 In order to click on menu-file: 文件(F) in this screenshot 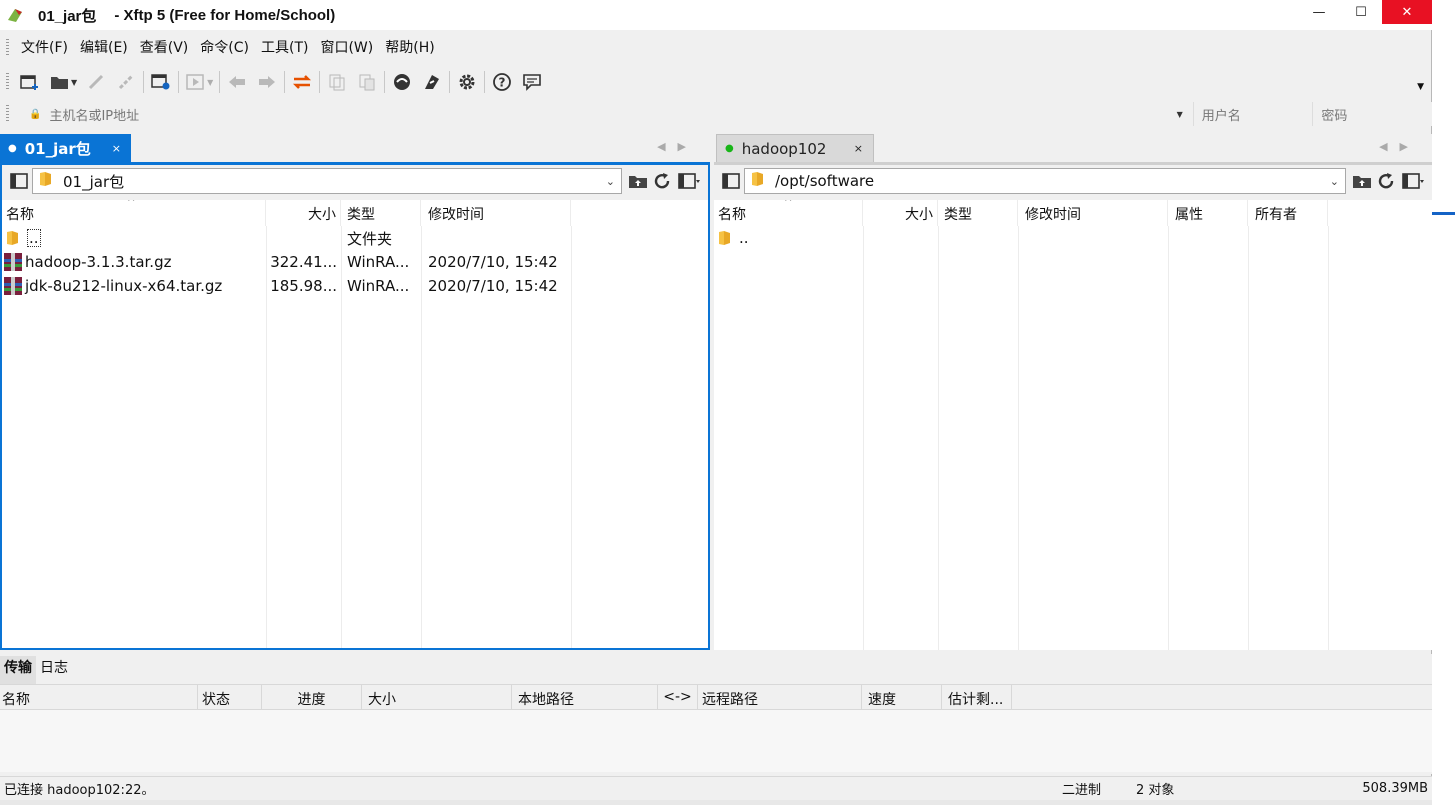, I will do `click(44, 48)`.